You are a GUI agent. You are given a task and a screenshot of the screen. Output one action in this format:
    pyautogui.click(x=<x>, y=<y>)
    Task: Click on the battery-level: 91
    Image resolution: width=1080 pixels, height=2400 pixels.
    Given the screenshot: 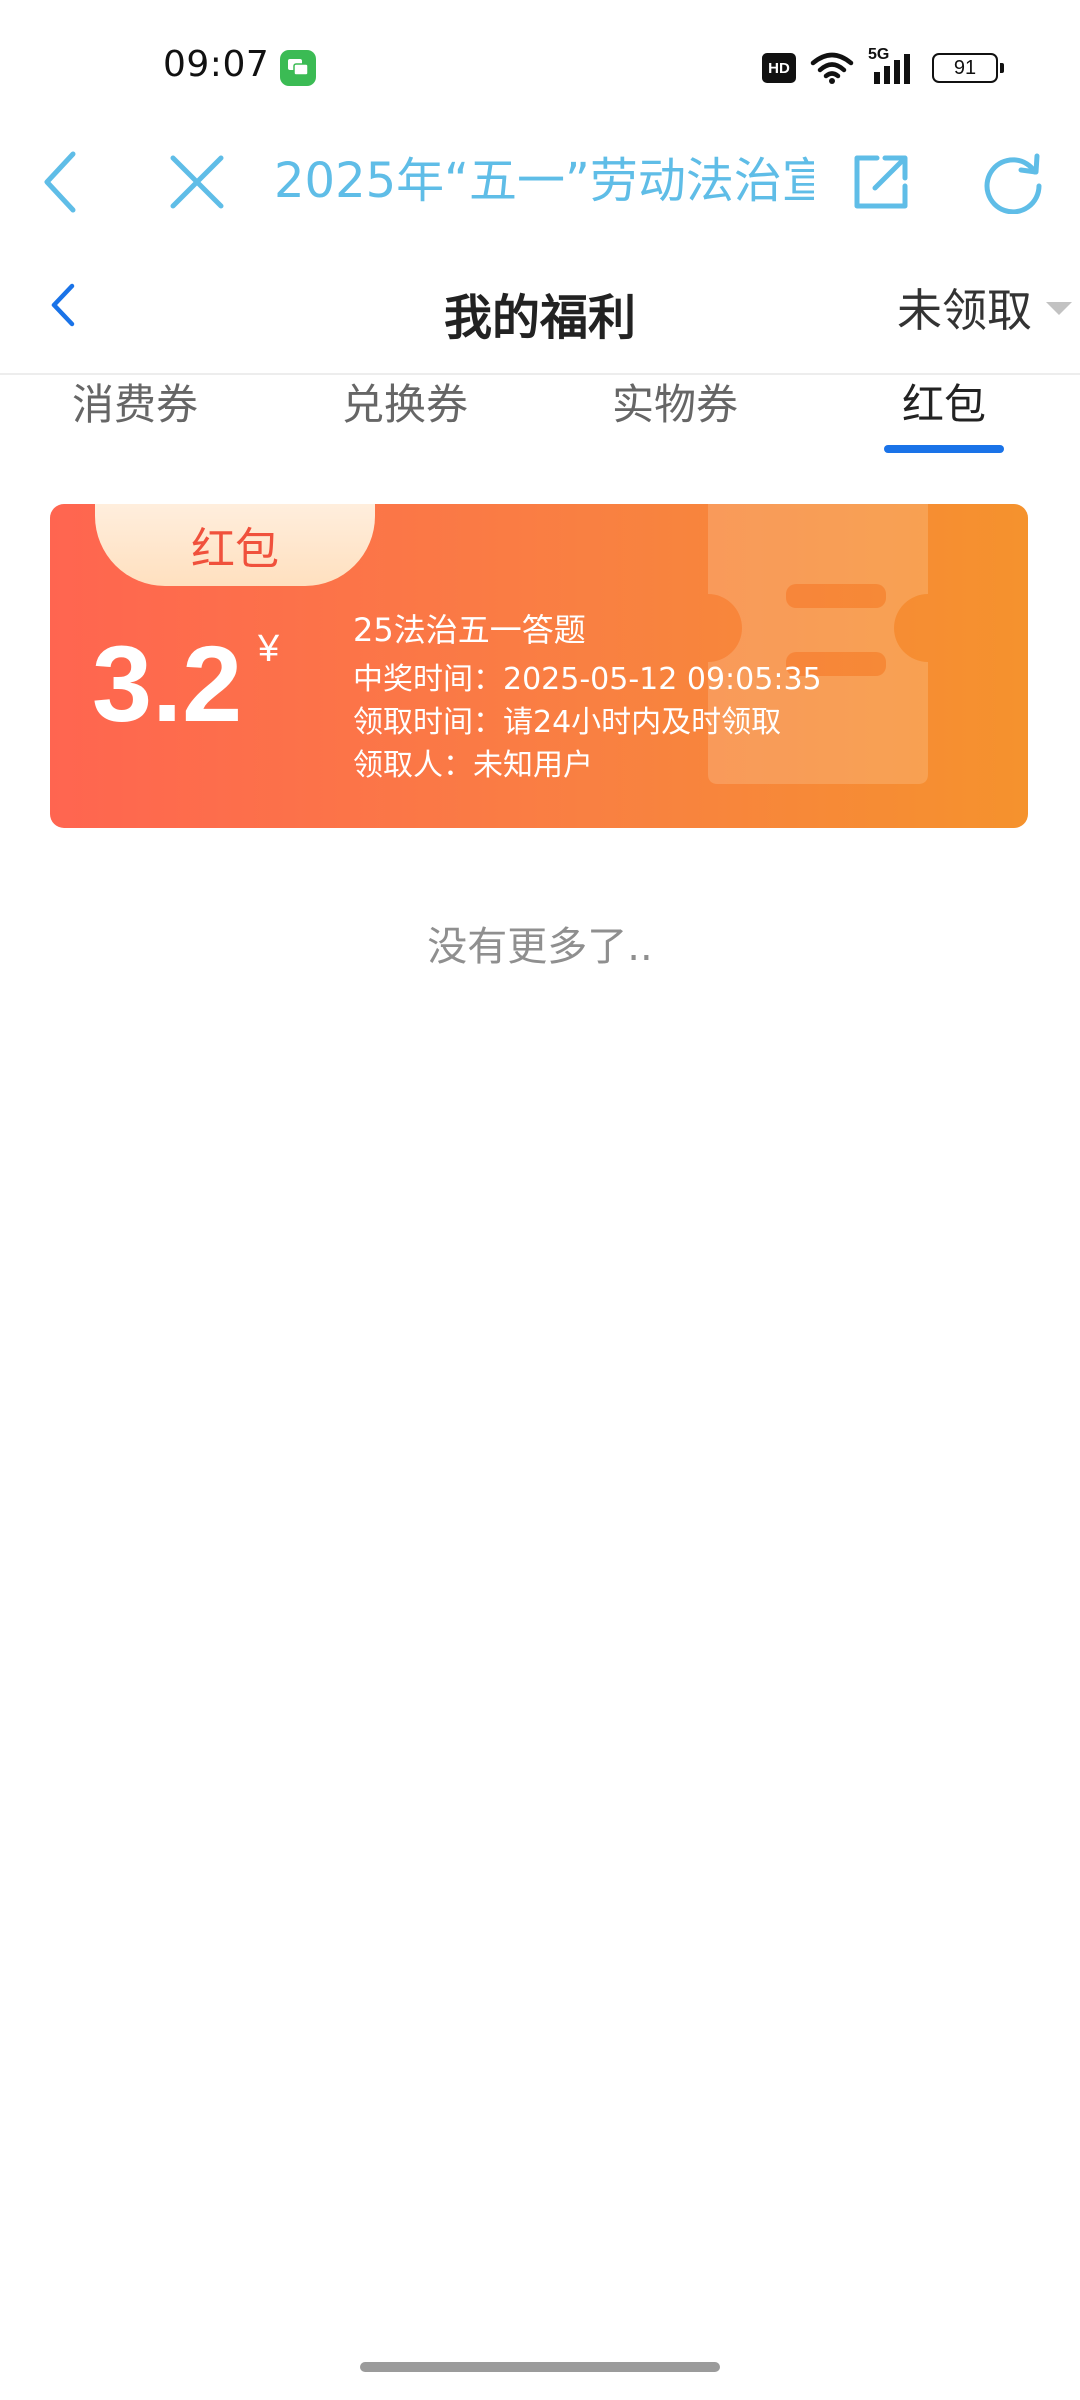 What is the action you would take?
    pyautogui.click(x=965, y=67)
    